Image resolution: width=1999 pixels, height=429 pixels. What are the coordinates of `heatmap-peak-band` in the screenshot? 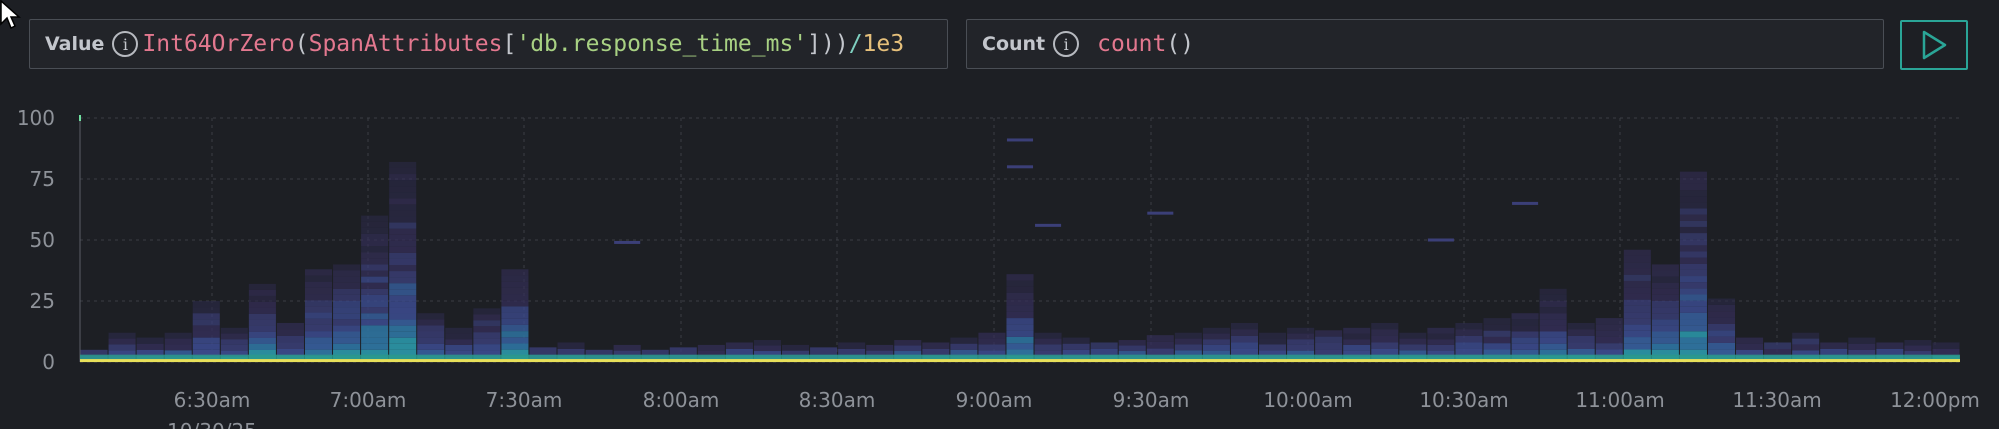 It's located at (1020, 361).